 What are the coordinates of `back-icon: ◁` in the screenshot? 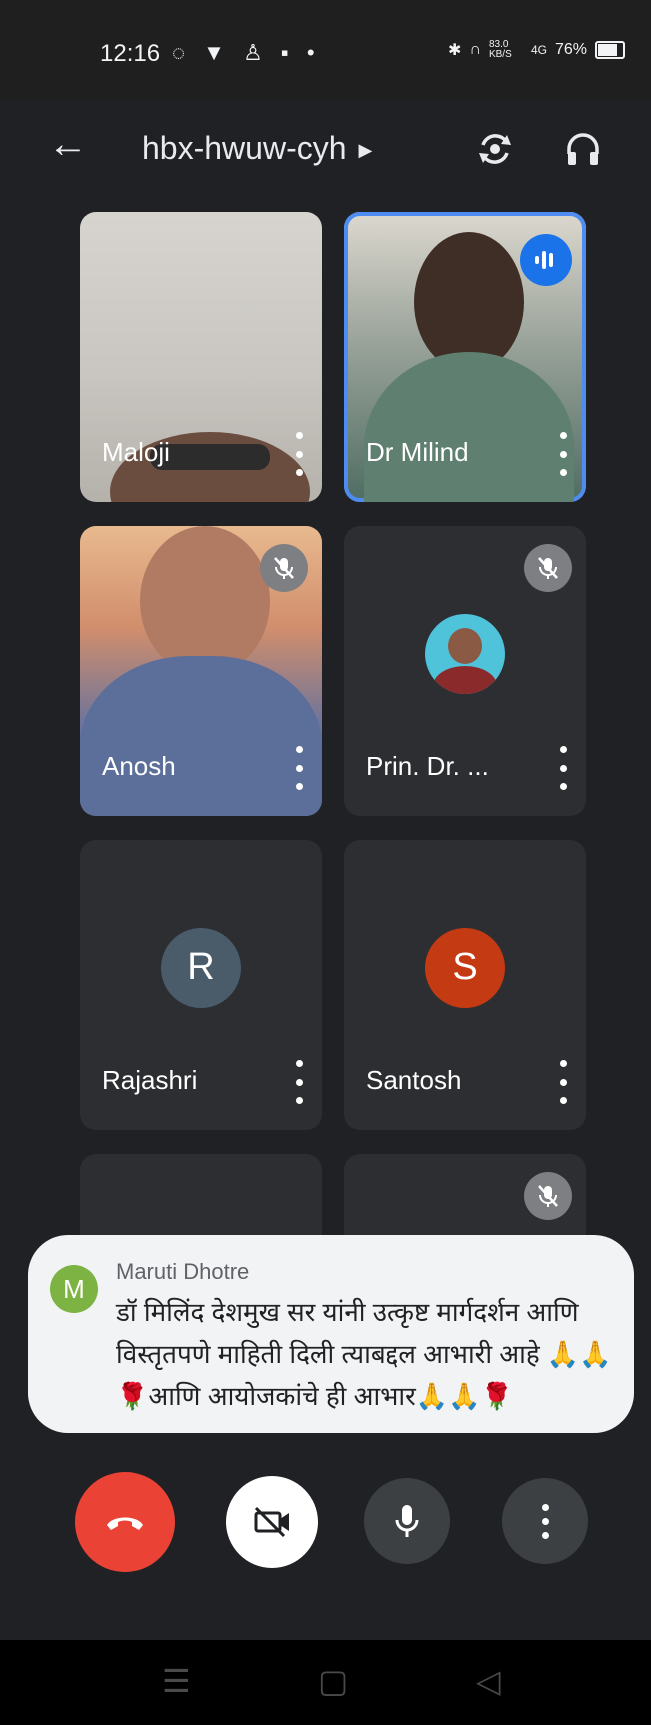 It's located at (488, 1681).